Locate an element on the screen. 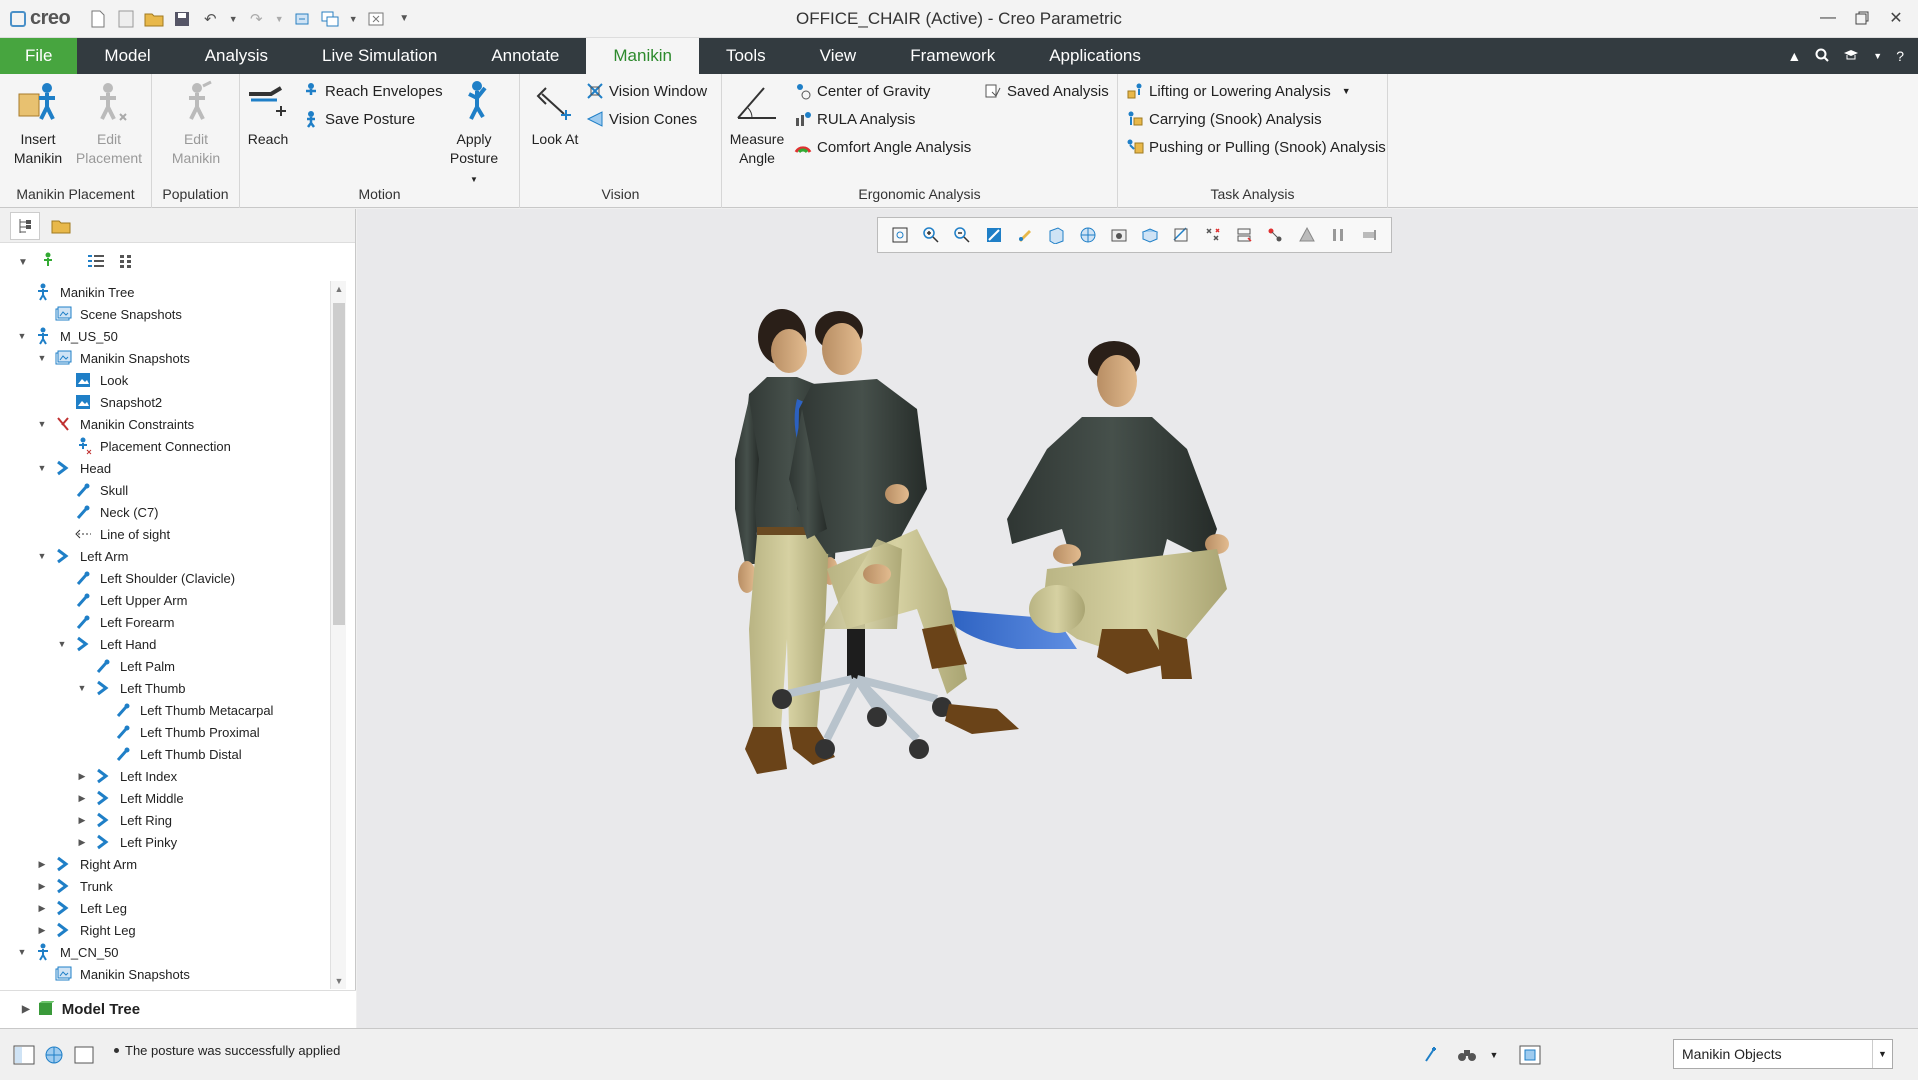 The height and width of the screenshot is (1080, 1918). tree-item: Look is located at coordinates (167, 380).